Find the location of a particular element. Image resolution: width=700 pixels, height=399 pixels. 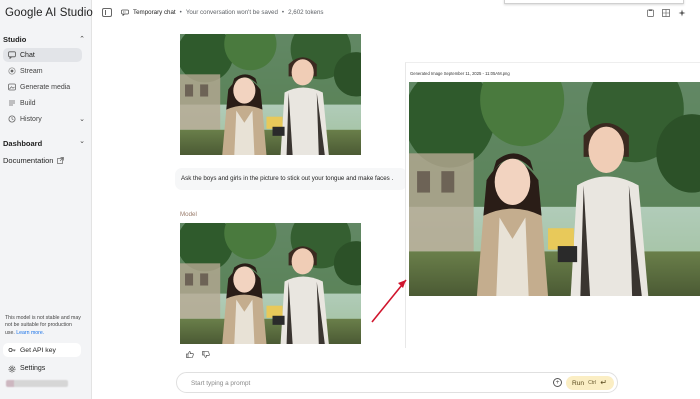

sidebar-item-label: Build is located at coordinates (28, 103).